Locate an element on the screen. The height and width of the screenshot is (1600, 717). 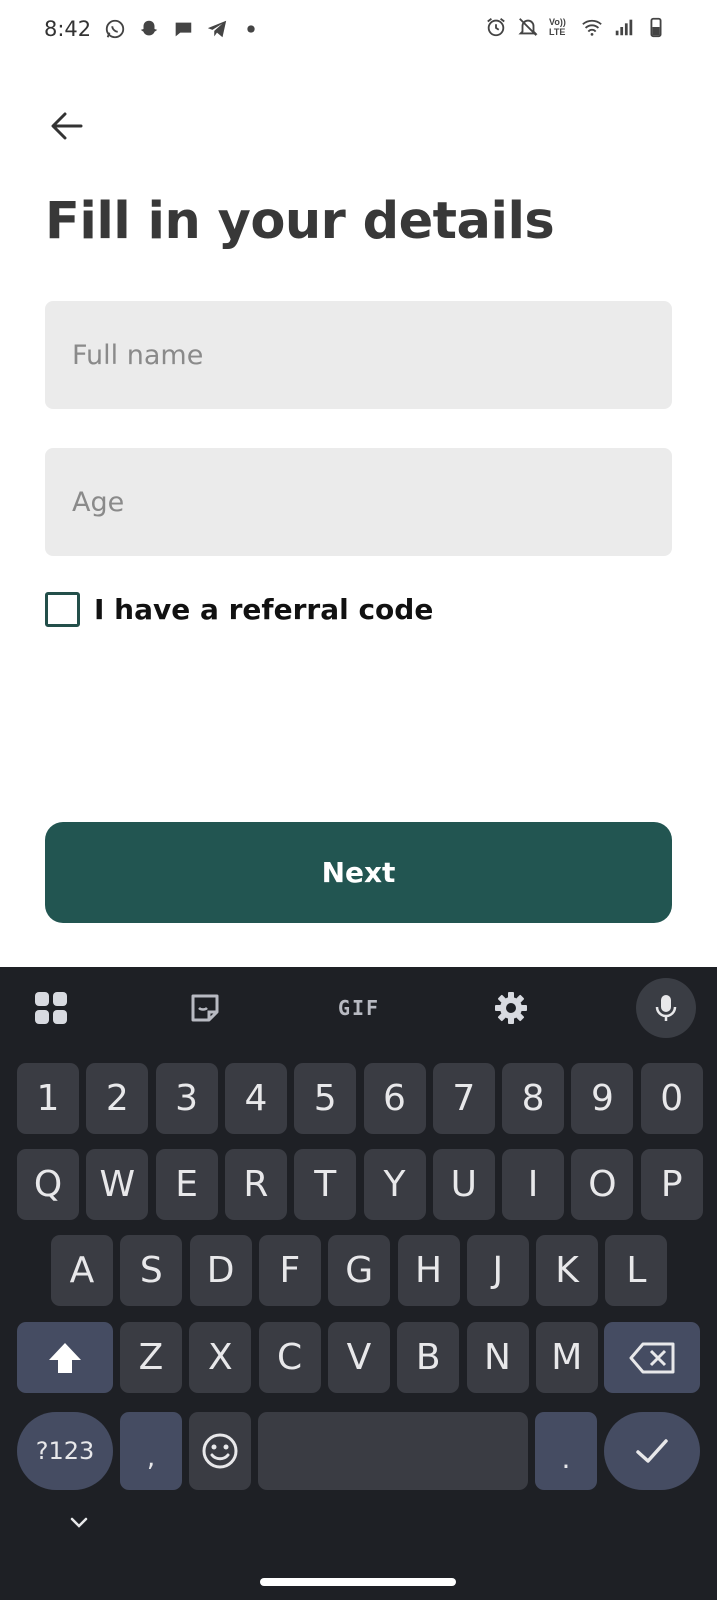
key-1: 1 is located at coordinates (48, 1098).